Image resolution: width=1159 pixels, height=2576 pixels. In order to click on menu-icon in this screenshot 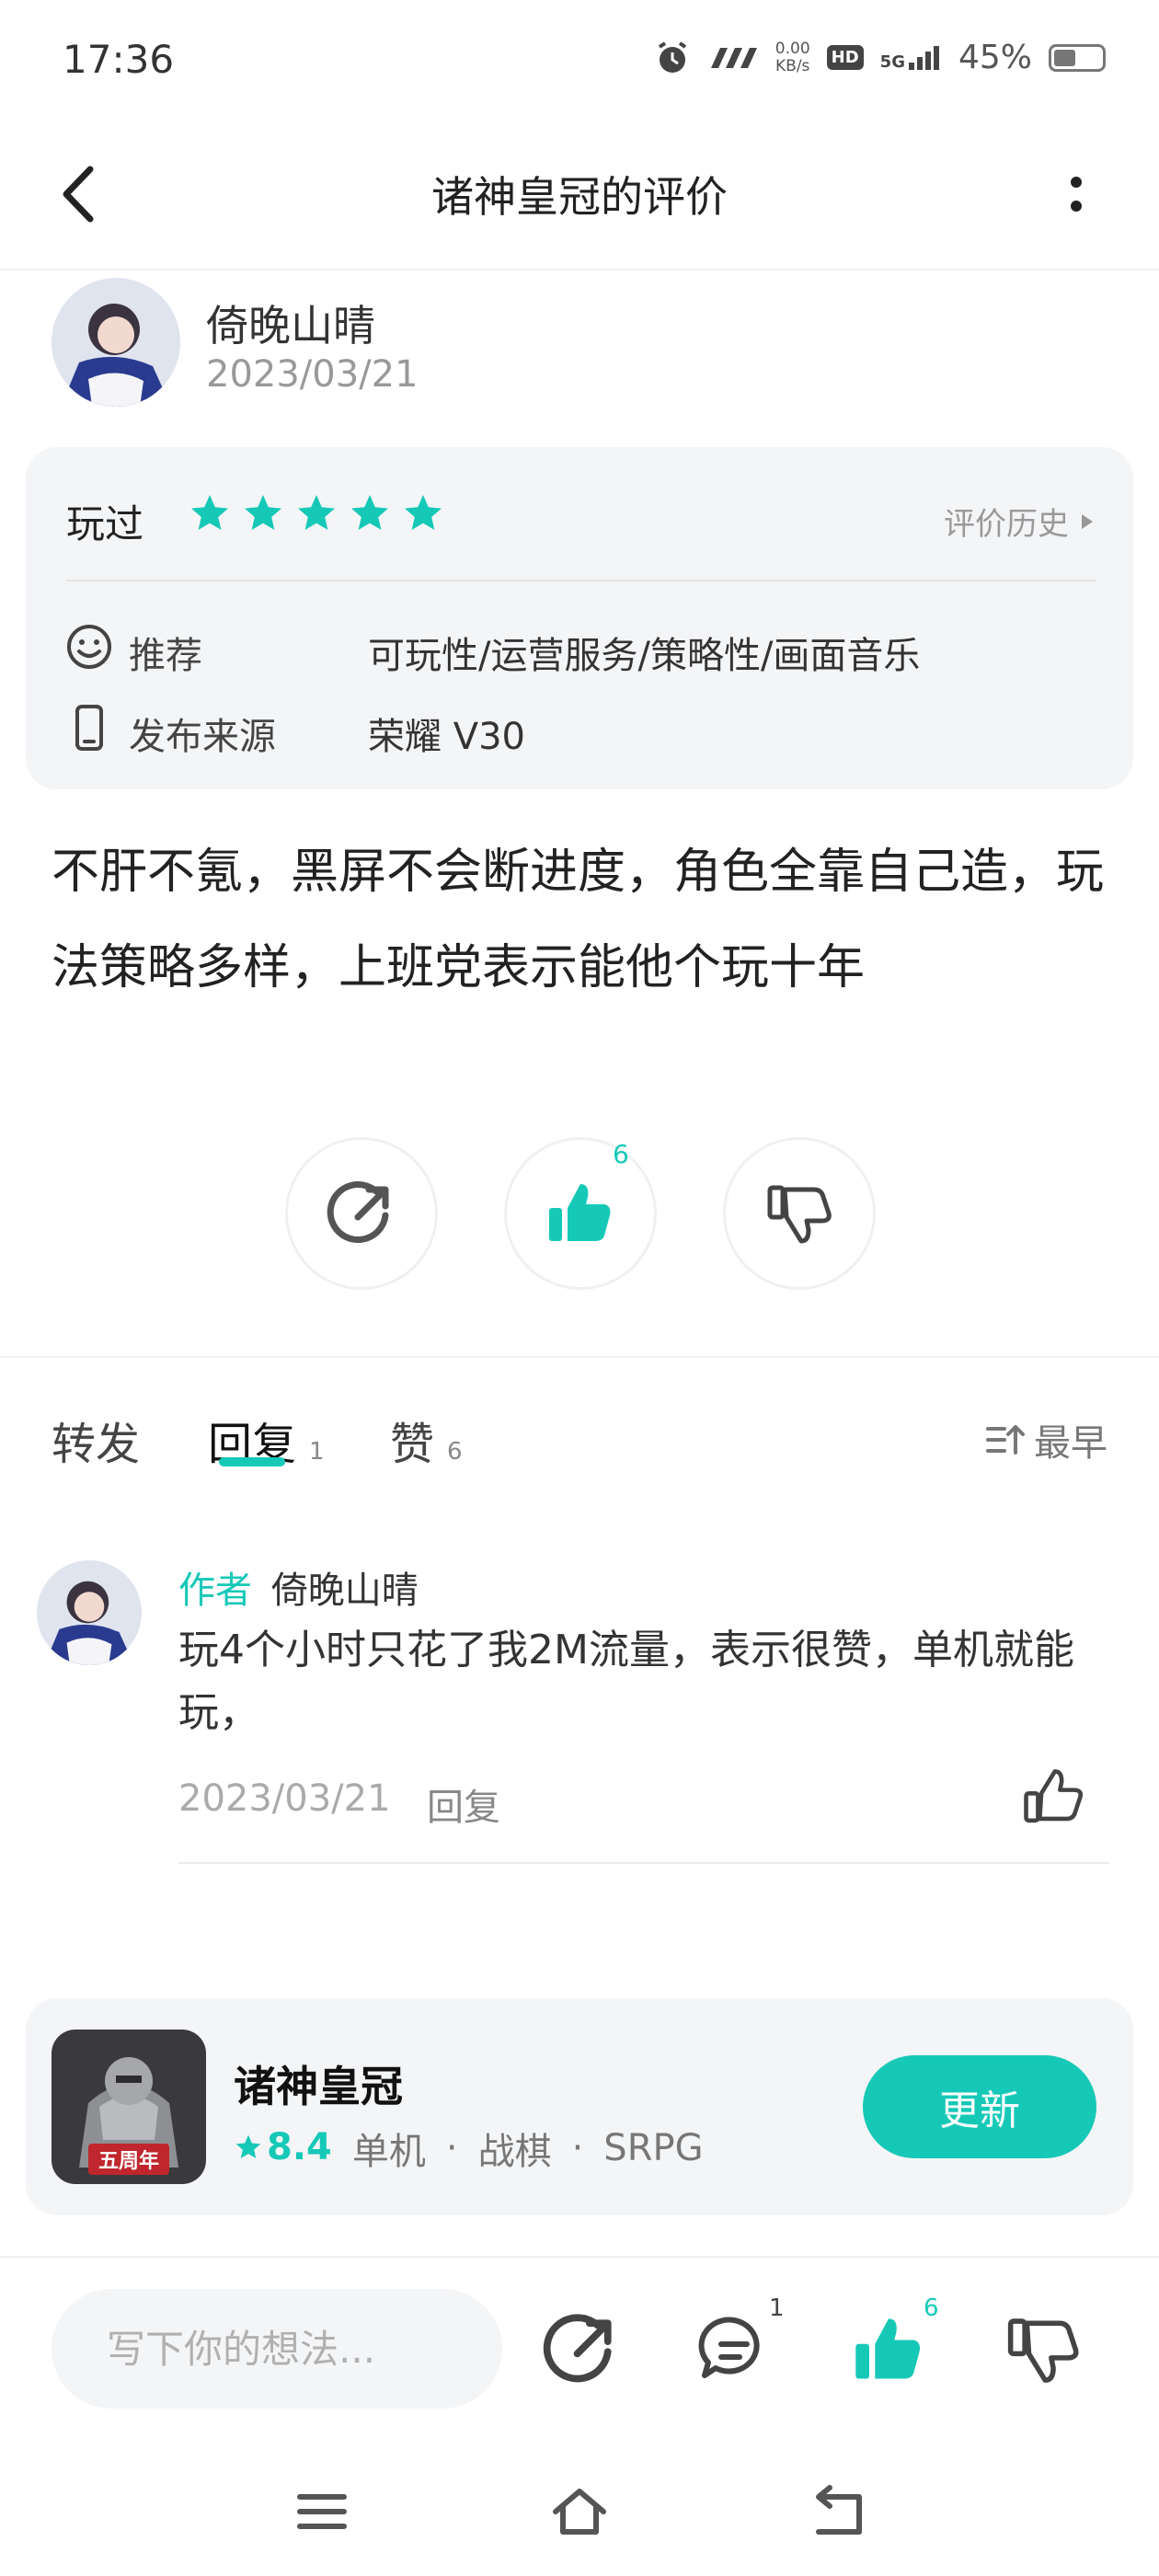, I will do `click(322, 2511)`.